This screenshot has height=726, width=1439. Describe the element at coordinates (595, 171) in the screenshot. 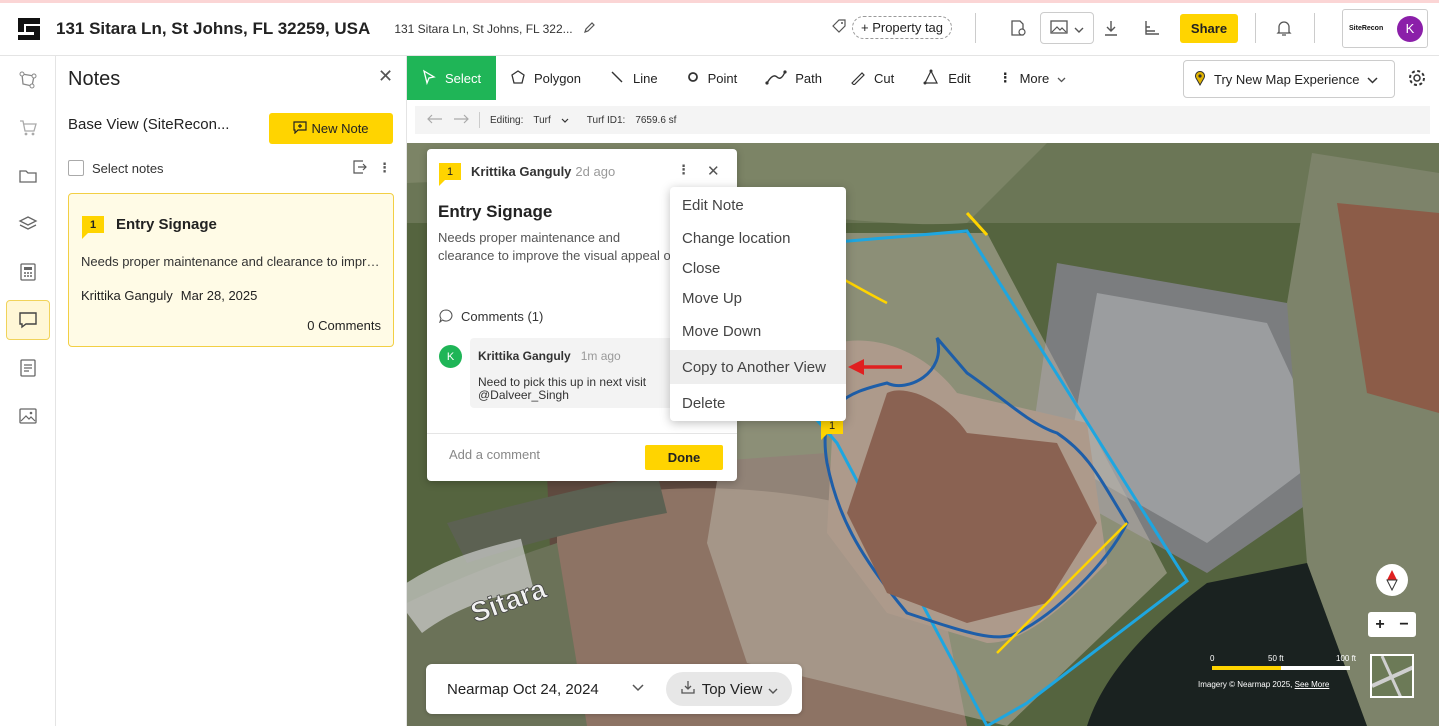

I see `popup-time: 2d ago` at that location.